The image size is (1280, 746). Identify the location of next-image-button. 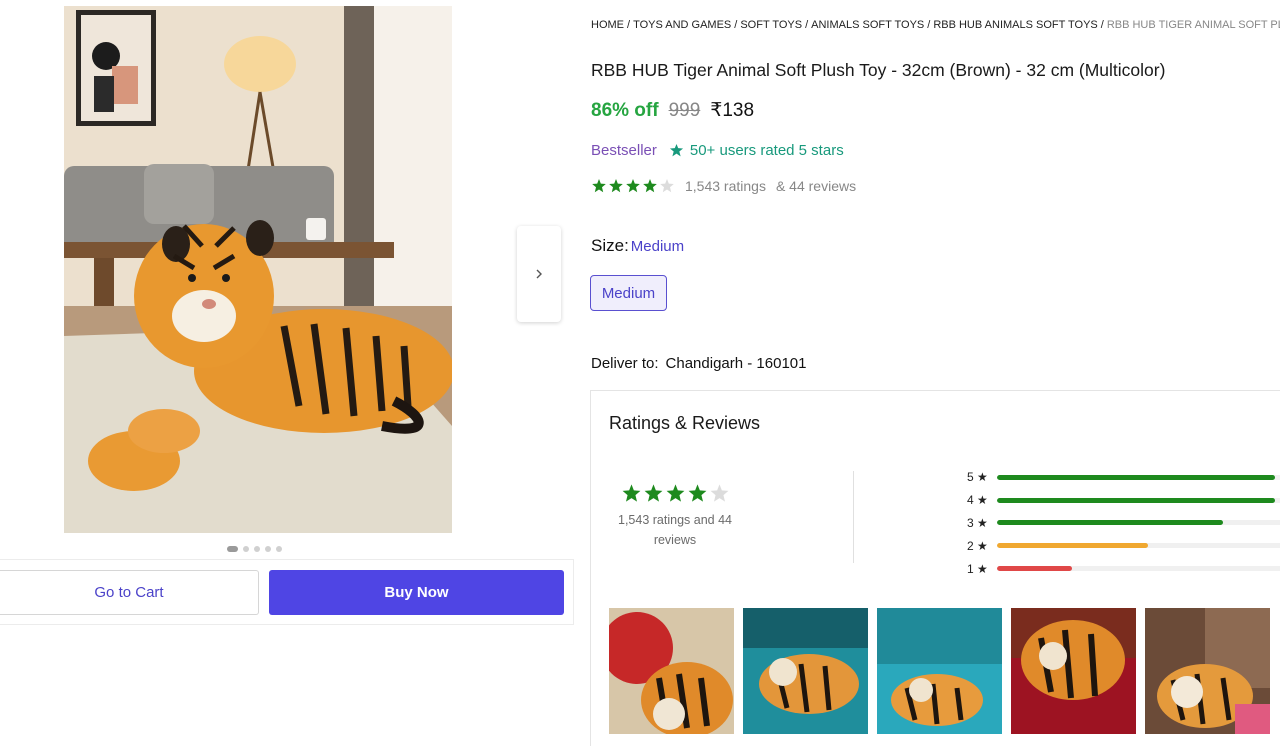
(539, 274).